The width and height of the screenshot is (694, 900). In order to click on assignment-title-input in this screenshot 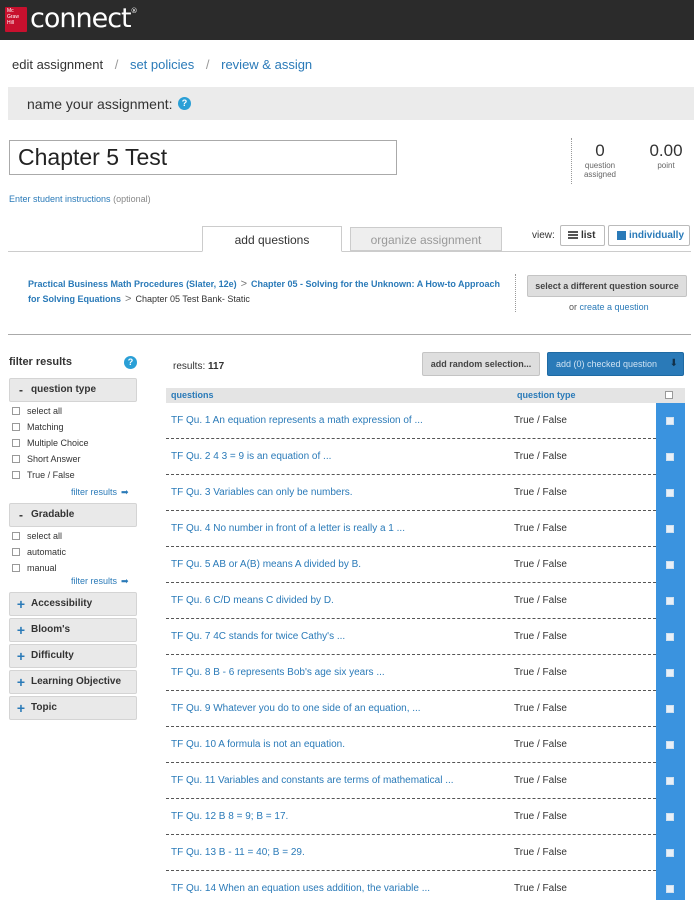, I will do `click(203, 157)`.